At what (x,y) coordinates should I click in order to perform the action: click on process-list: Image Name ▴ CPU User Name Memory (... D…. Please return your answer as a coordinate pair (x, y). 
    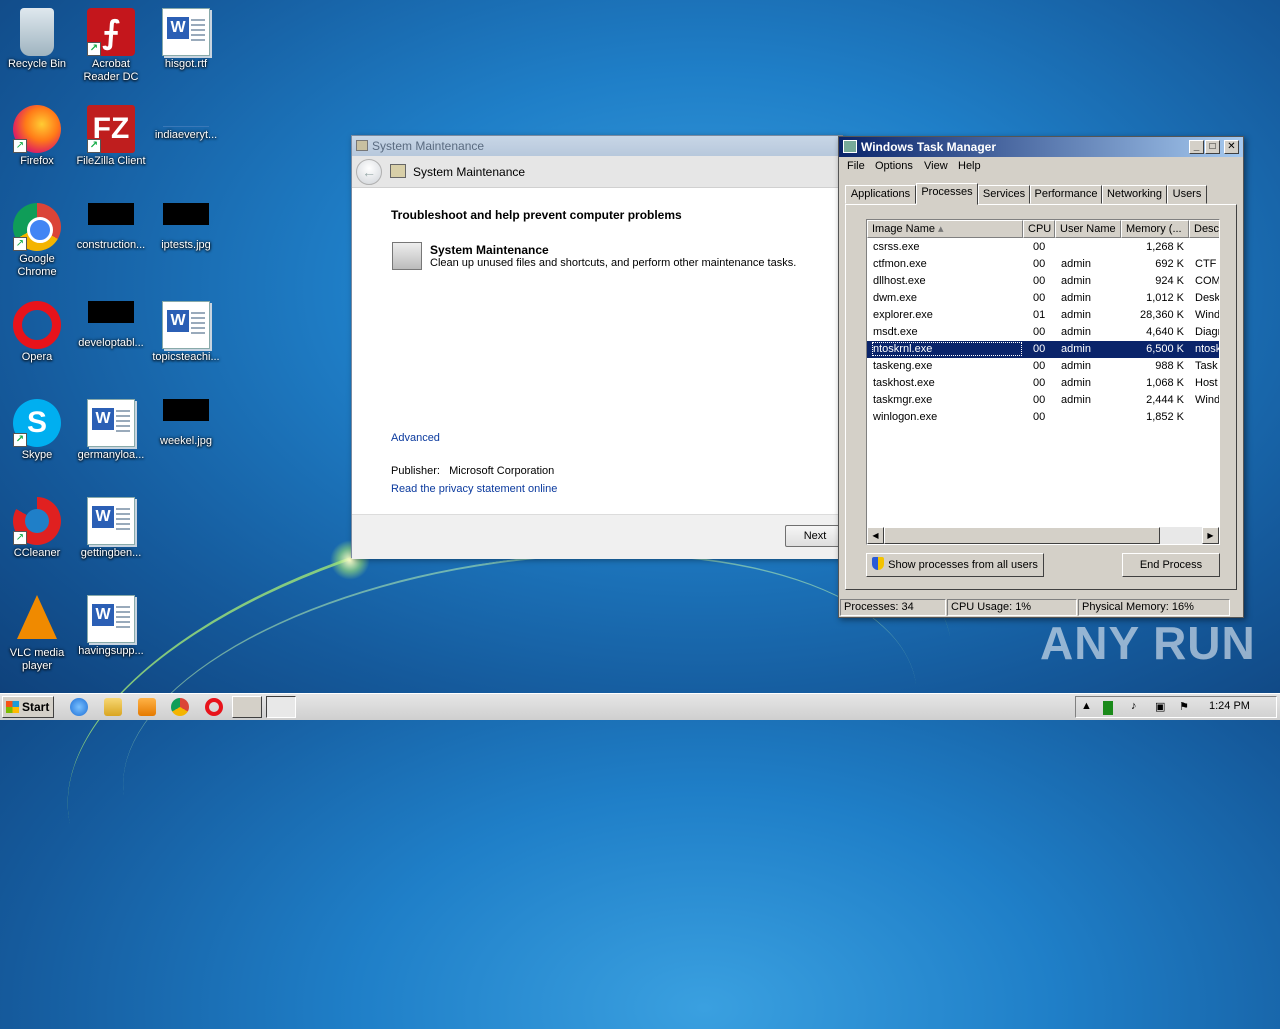
    Looking at the image, I should click on (1043, 382).